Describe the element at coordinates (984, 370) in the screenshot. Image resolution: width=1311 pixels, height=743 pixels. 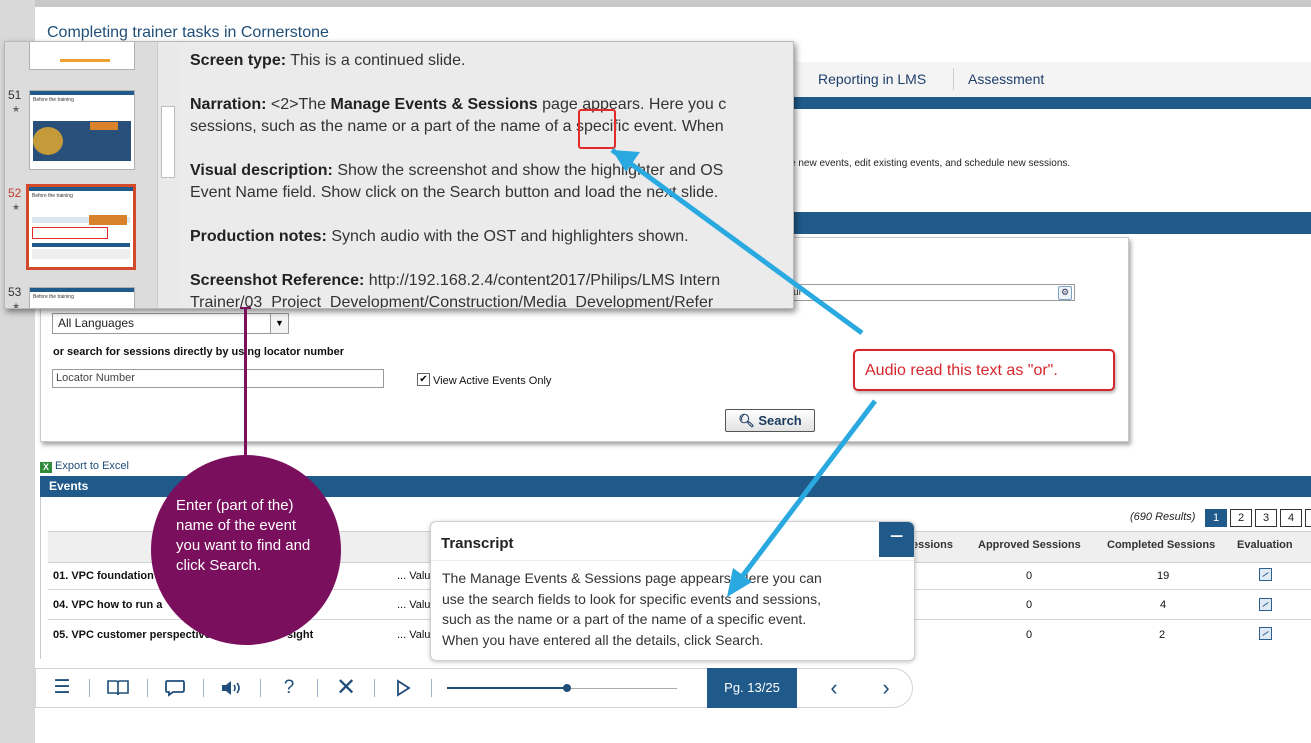
I see `review-callout: Audio read this text as "or".` at that location.